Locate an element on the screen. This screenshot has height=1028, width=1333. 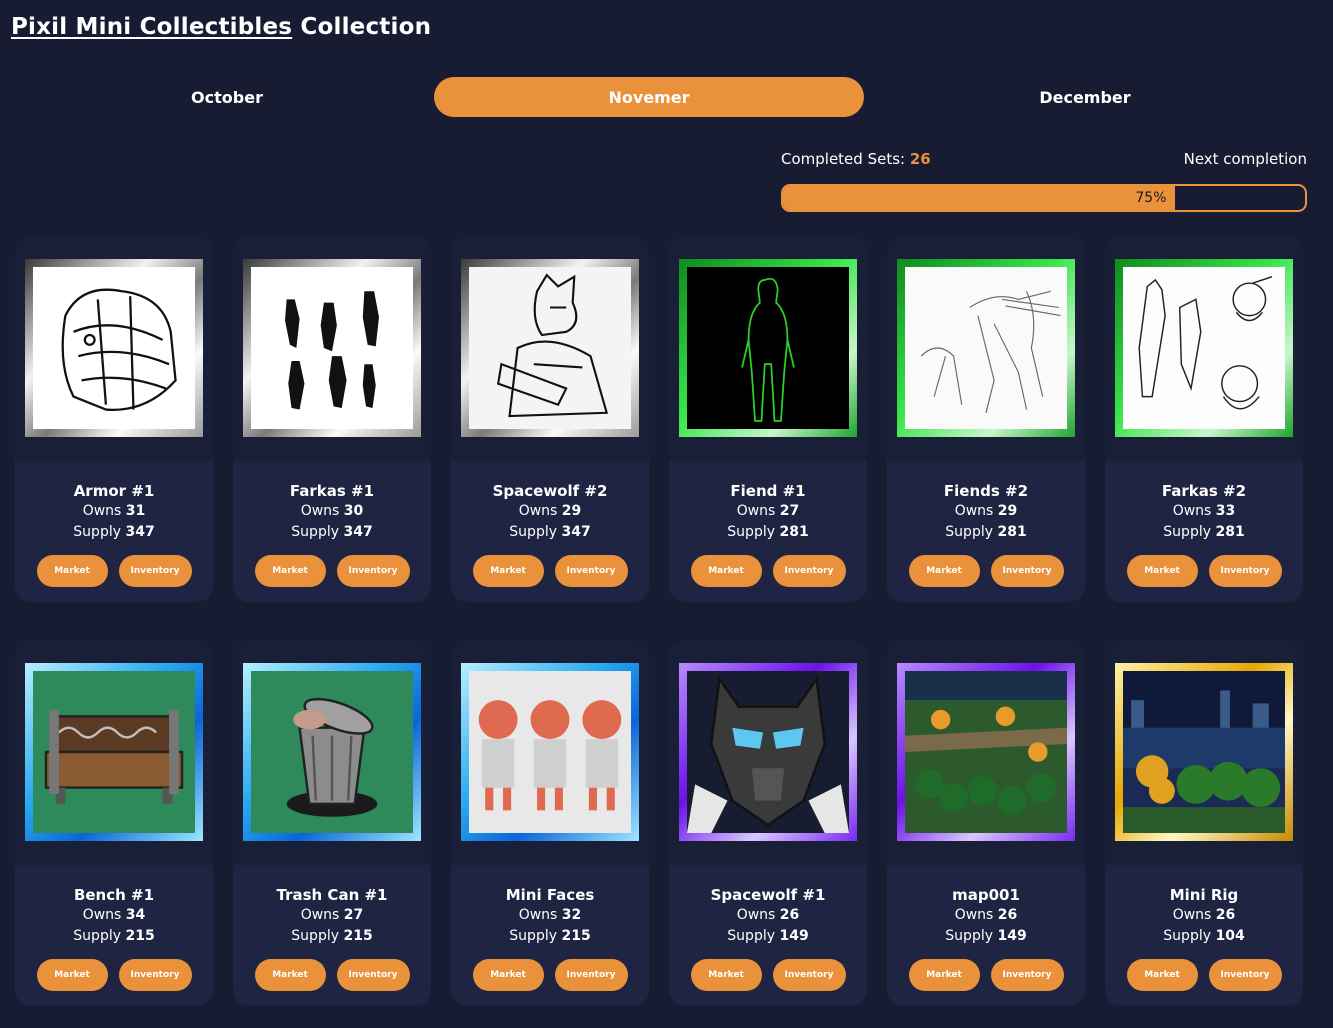
title-suffix: Collection is located at coordinates (366, 27).